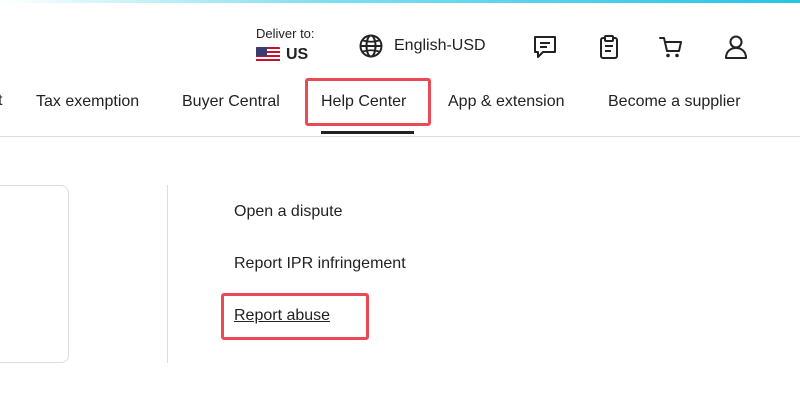 Image resolution: width=800 pixels, height=406 pixels. I want to click on account-button, so click(736, 47).